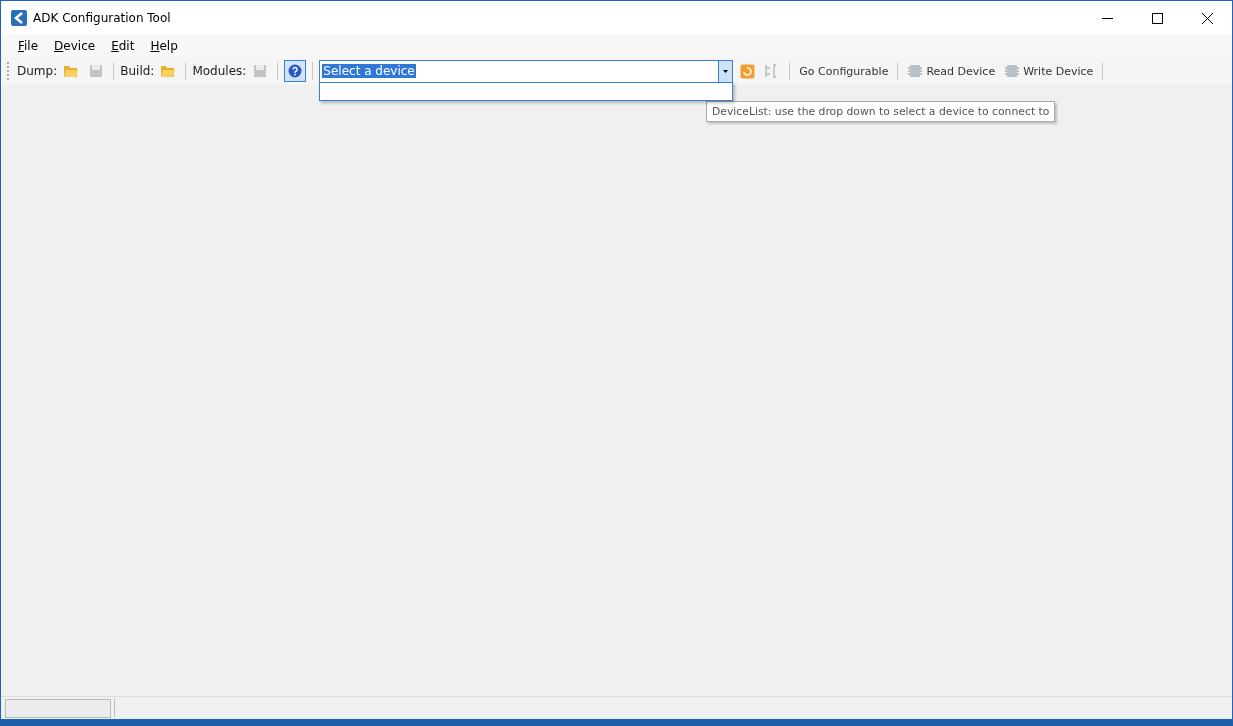 This screenshot has width=1233, height=726. I want to click on toolbar-button: Write Device, so click(1049, 71).